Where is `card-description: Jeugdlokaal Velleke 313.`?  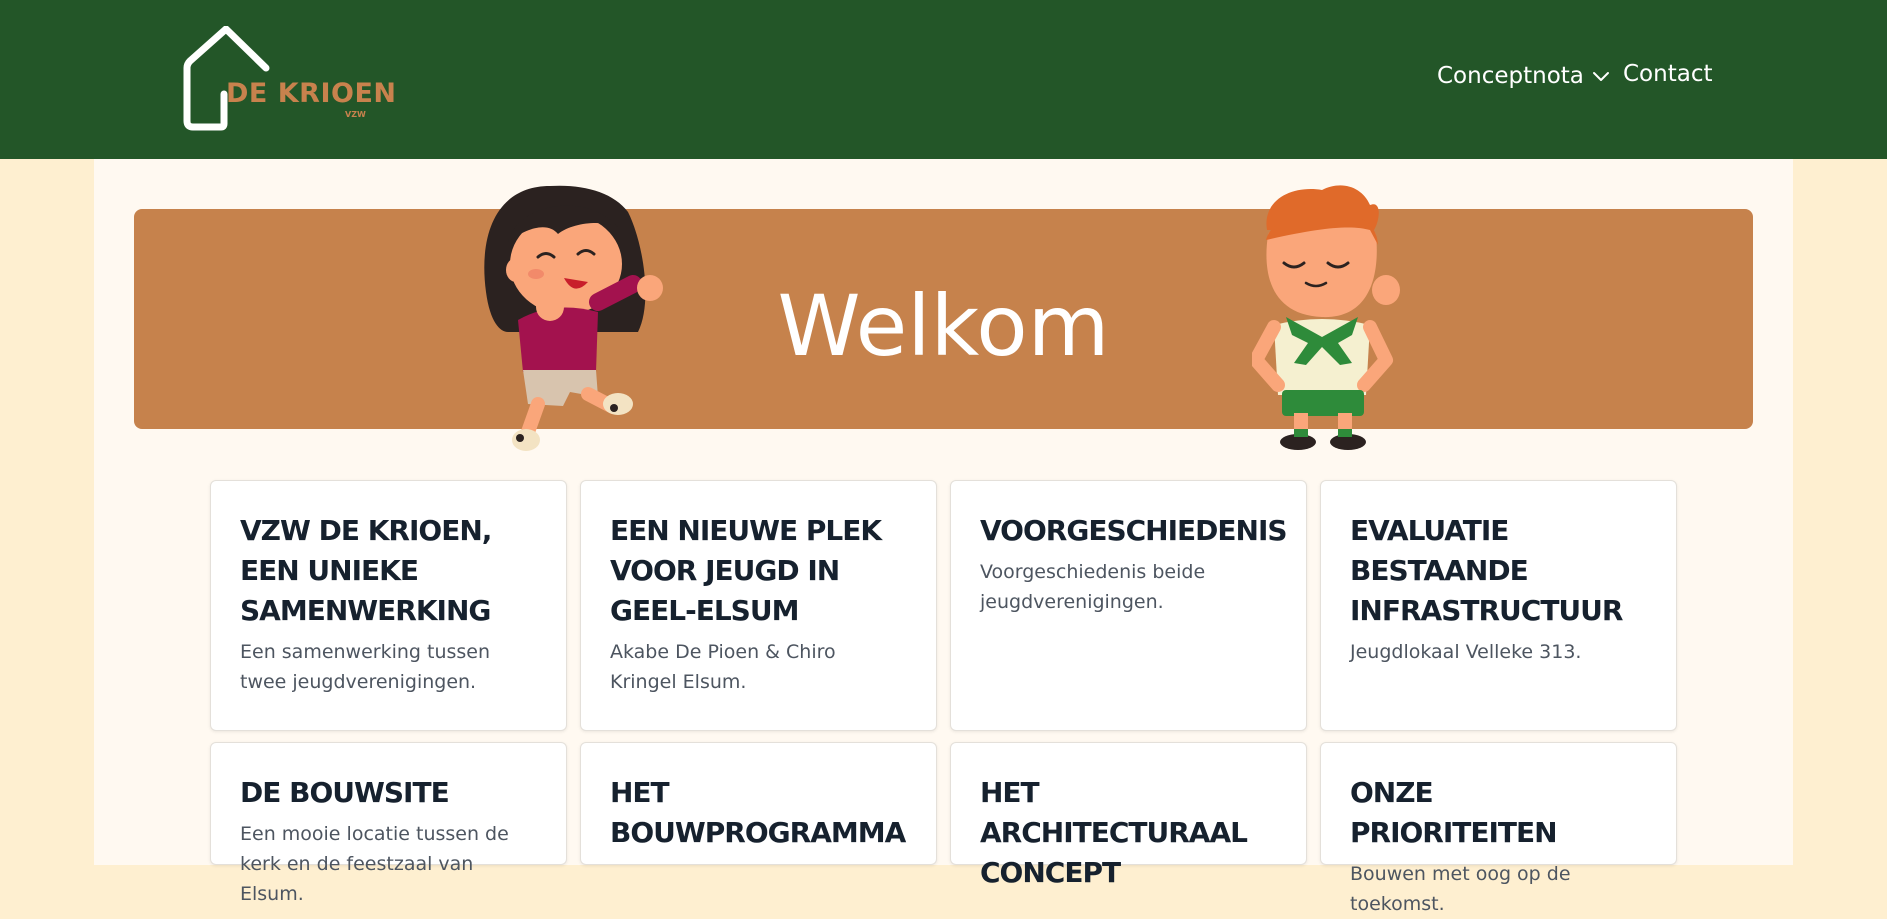
card-description: Jeugdlokaal Velleke 313. is located at coordinates (1466, 652).